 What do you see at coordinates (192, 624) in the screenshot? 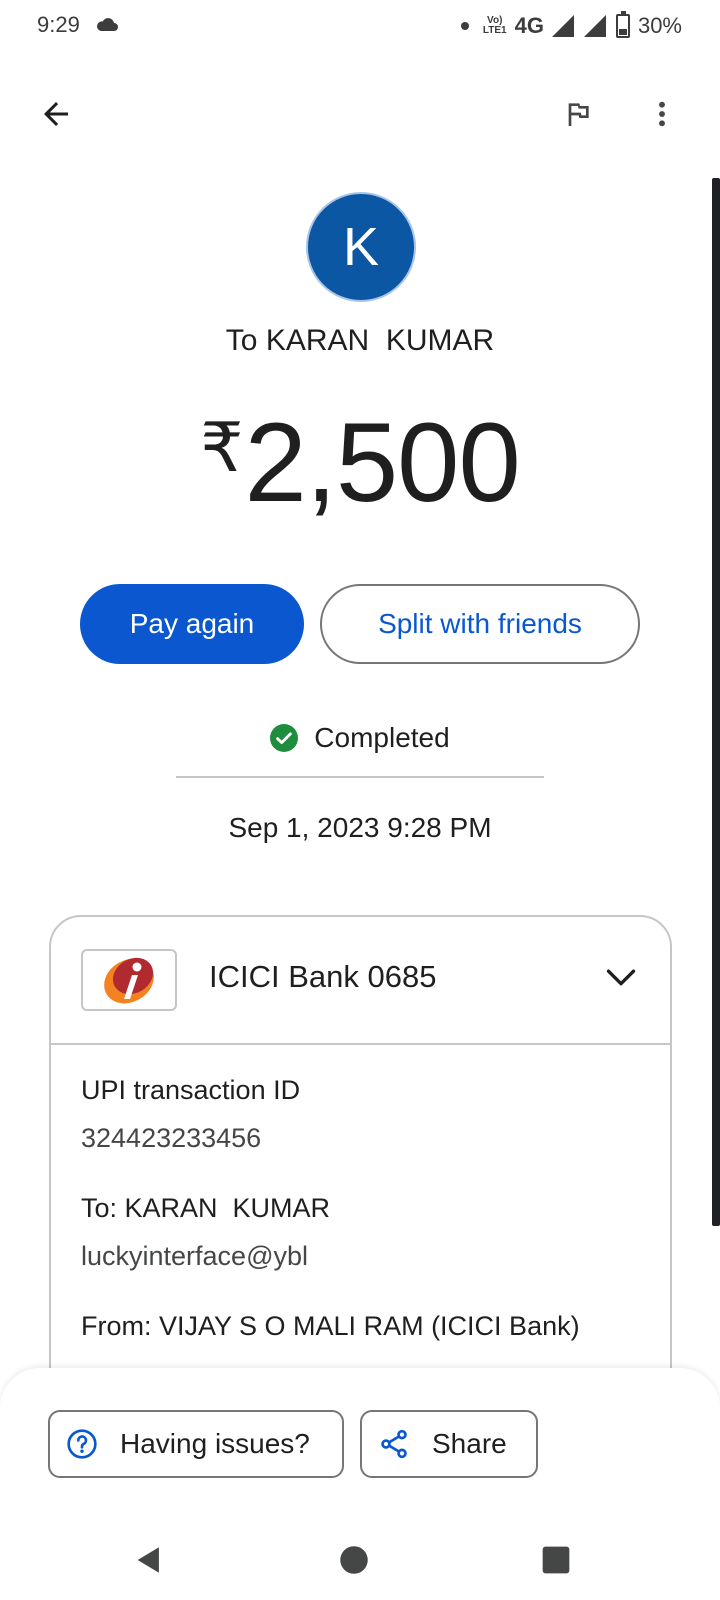
I see `pay-again-button: Pay again` at bounding box center [192, 624].